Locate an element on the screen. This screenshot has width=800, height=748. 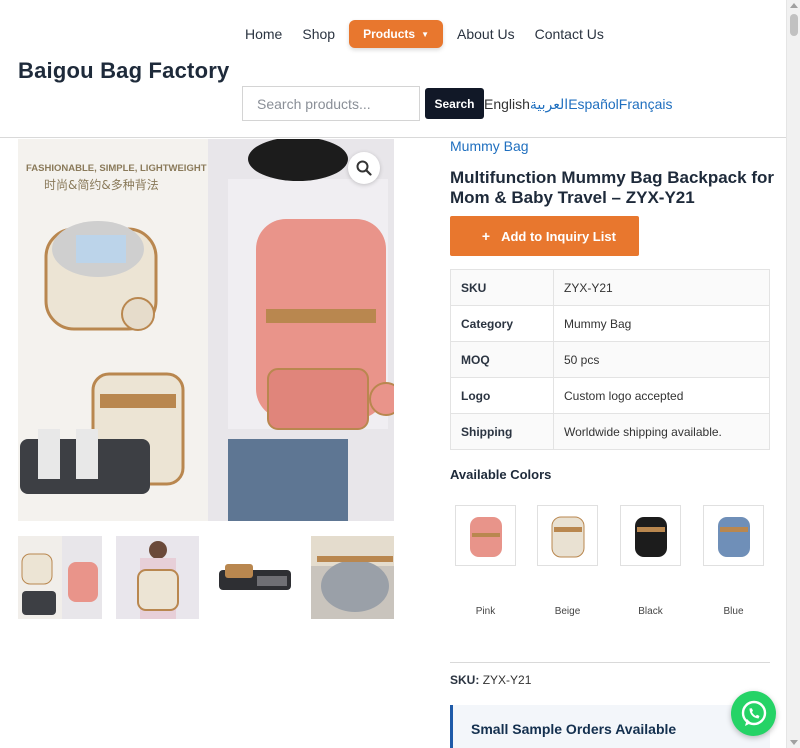
lang-french: Français is located at coordinates (646, 104).